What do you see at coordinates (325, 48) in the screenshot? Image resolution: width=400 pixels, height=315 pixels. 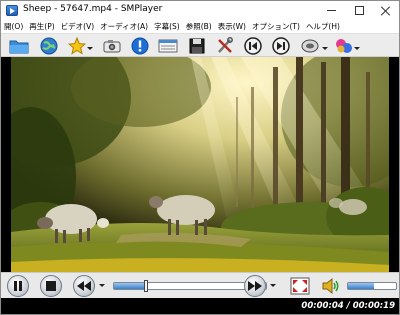 I see `audio-track-dropdown-arrow-icon` at bounding box center [325, 48].